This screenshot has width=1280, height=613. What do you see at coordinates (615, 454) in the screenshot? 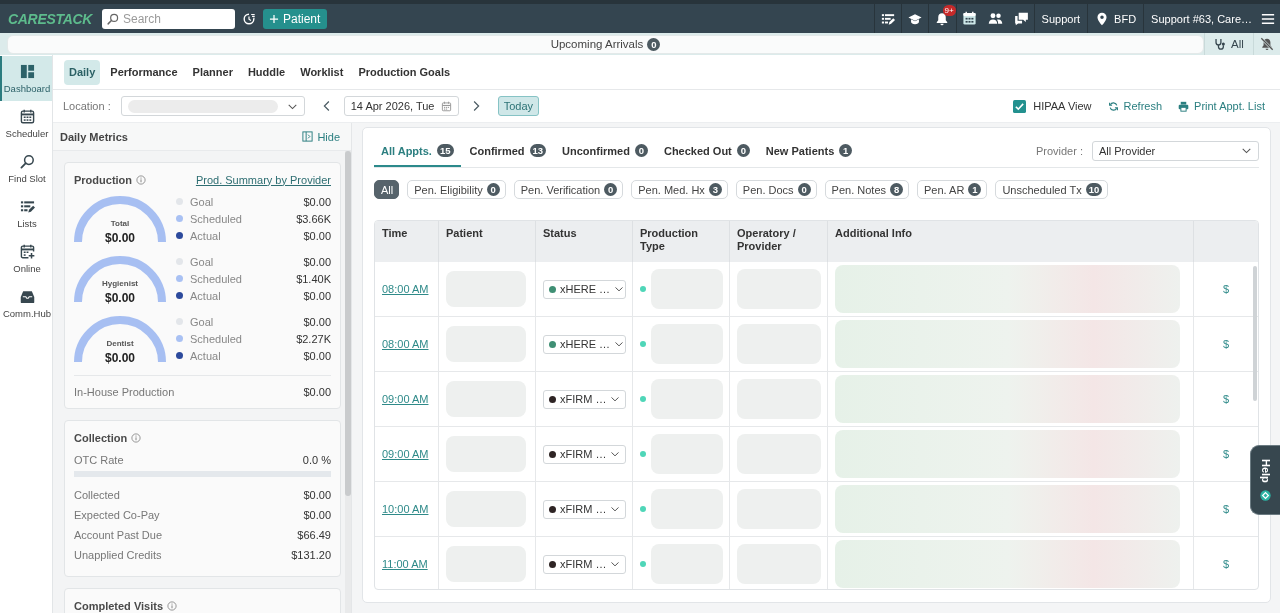
I see `chevron-down-icon` at bounding box center [615, 454].